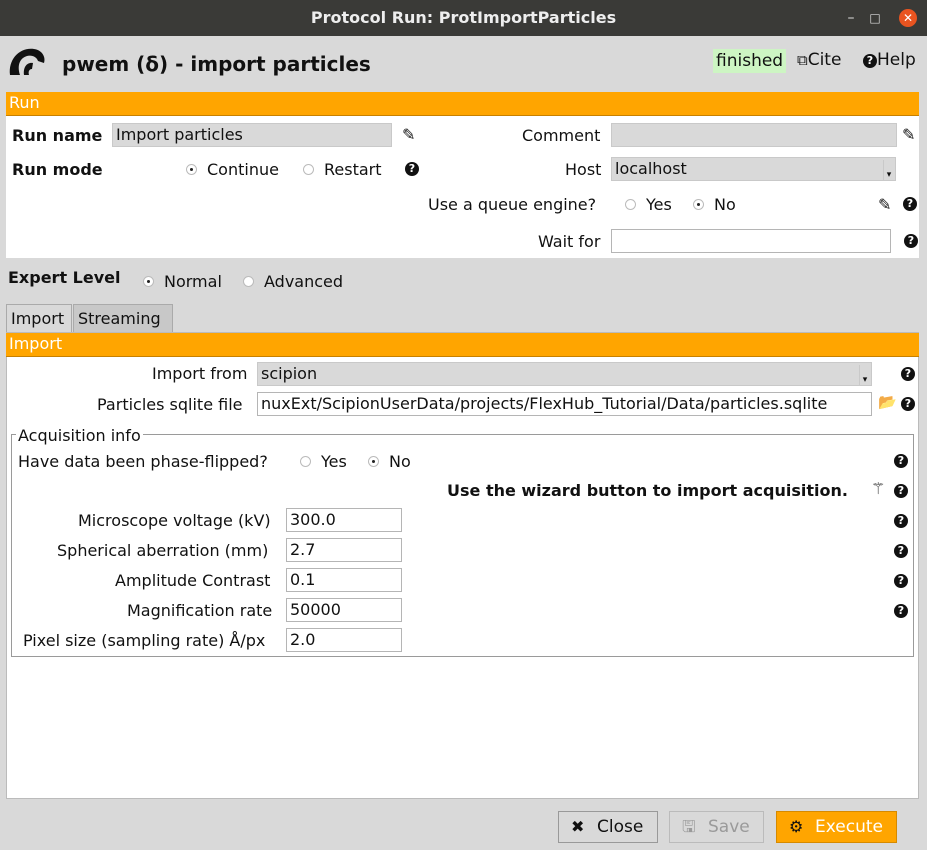 The image size is (927, 850). Describe the element at coordinates (901, 491) in the screenshot. I see `wizard-help-icon: ?` at that location.